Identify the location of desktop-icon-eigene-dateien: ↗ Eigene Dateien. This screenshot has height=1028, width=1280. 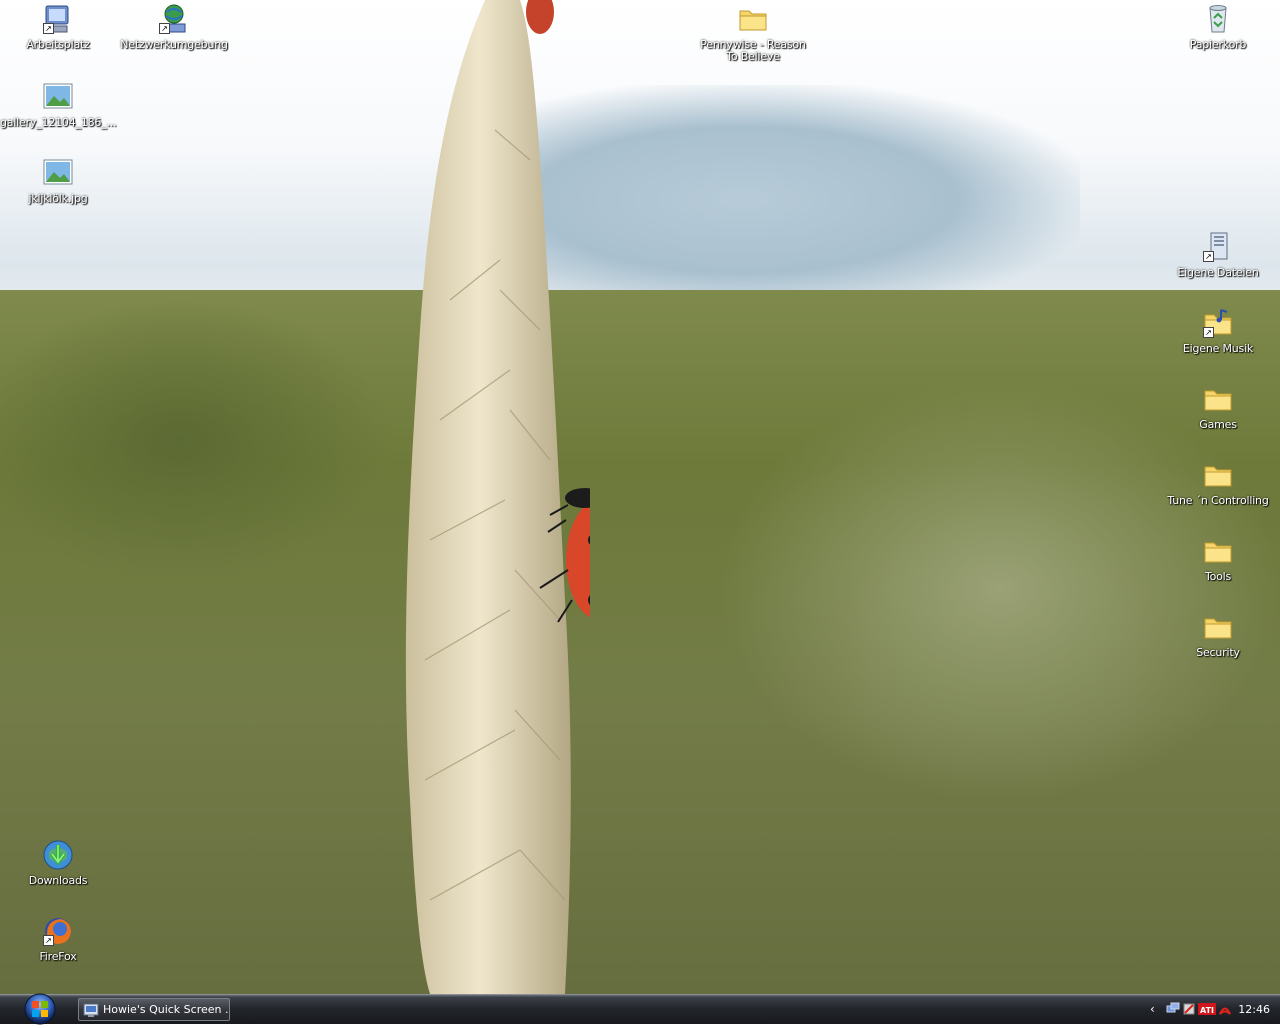
(1218, 254).